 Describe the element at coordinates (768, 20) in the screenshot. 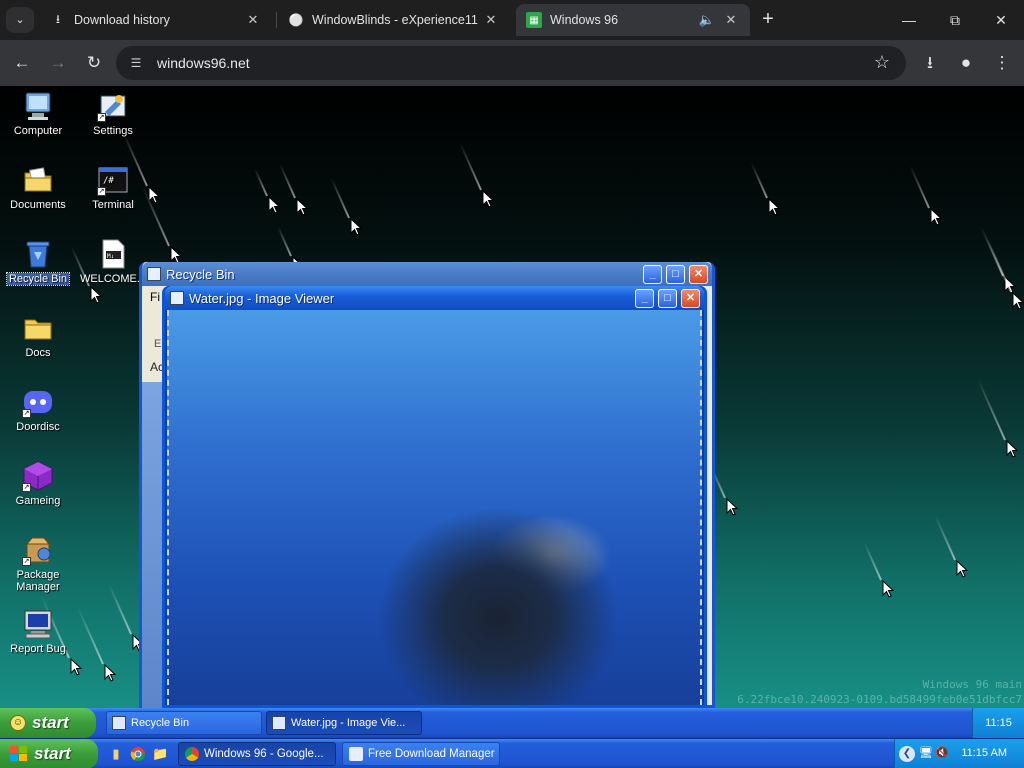

I see `new-tab-button: +` at that location.